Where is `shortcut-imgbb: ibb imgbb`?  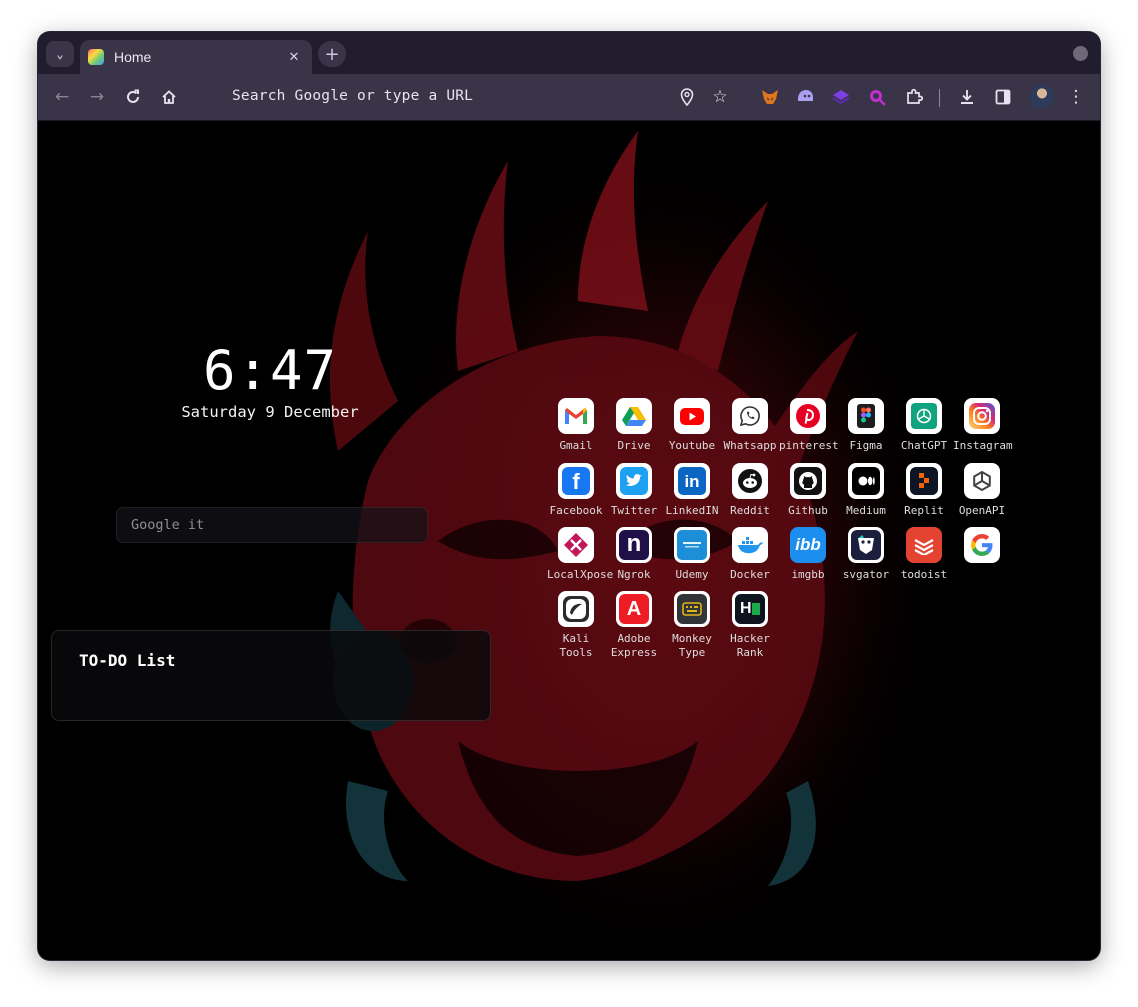 shortcut-imgbb: ibb imgbb is located at coordinates (808, 554).